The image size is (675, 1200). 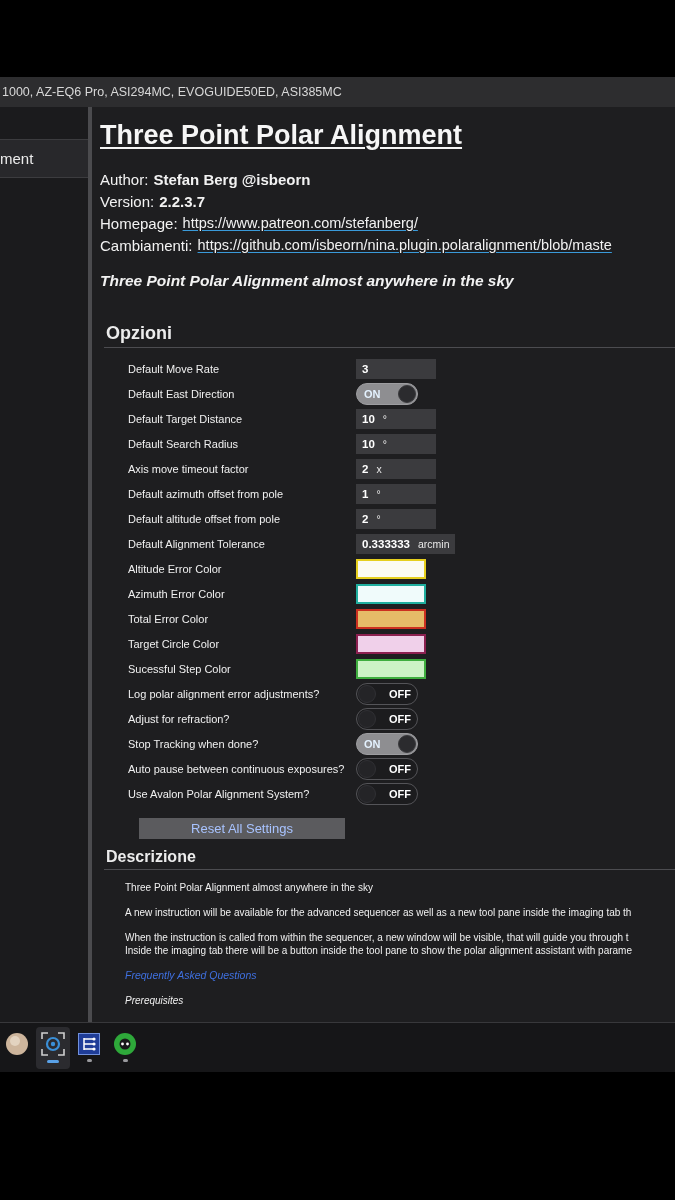 What do you see at coordinates (378, 944) in the screenshot?
I see `description-text: When the instruction is called from within the sequencer, a new window will be visible, that will guide you through t Inside the imaging tab there will be a button inside the tool pane to show the polar alignment assistant with parame` at bounding box center [378, 944].